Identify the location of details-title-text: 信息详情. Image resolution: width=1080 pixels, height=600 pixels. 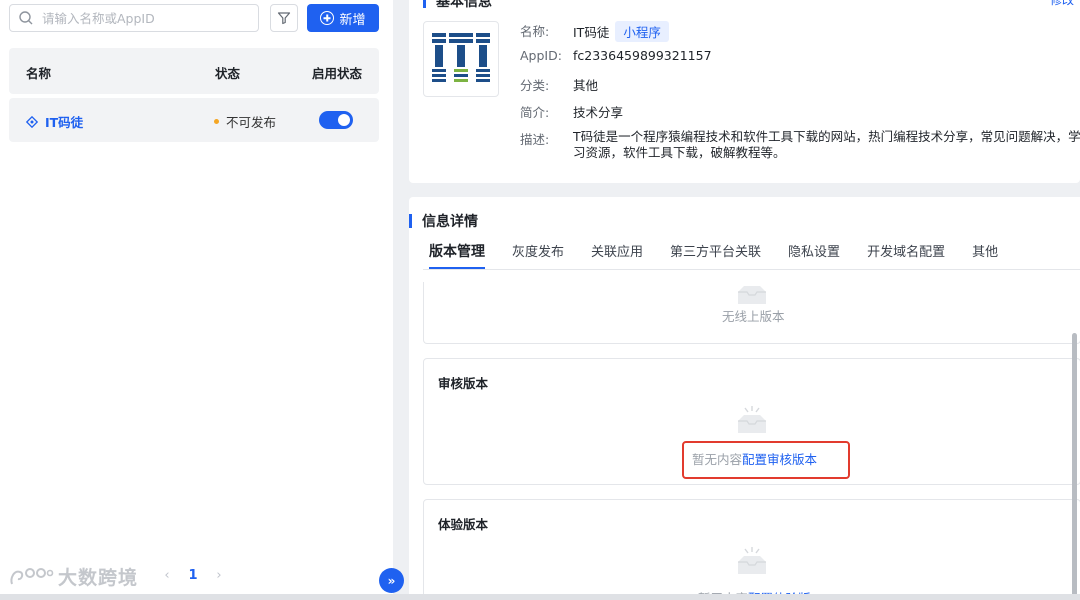
(450, 222).